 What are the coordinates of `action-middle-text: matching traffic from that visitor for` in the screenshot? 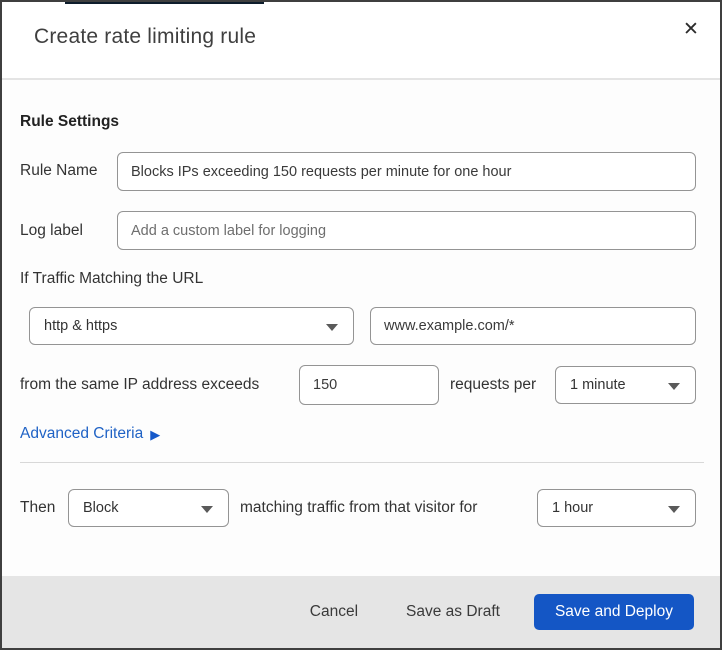 It's located at (359, 507).